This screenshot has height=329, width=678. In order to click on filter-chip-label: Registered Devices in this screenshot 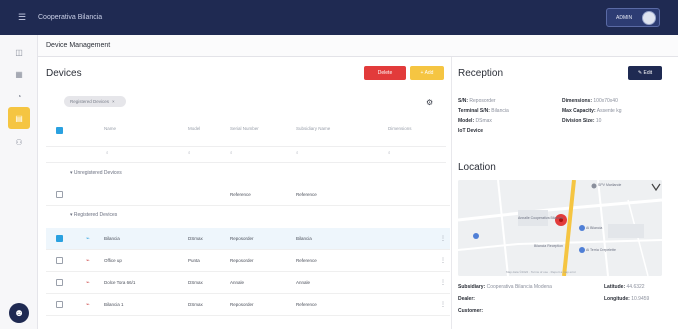, I will do `click(90, 101)`.